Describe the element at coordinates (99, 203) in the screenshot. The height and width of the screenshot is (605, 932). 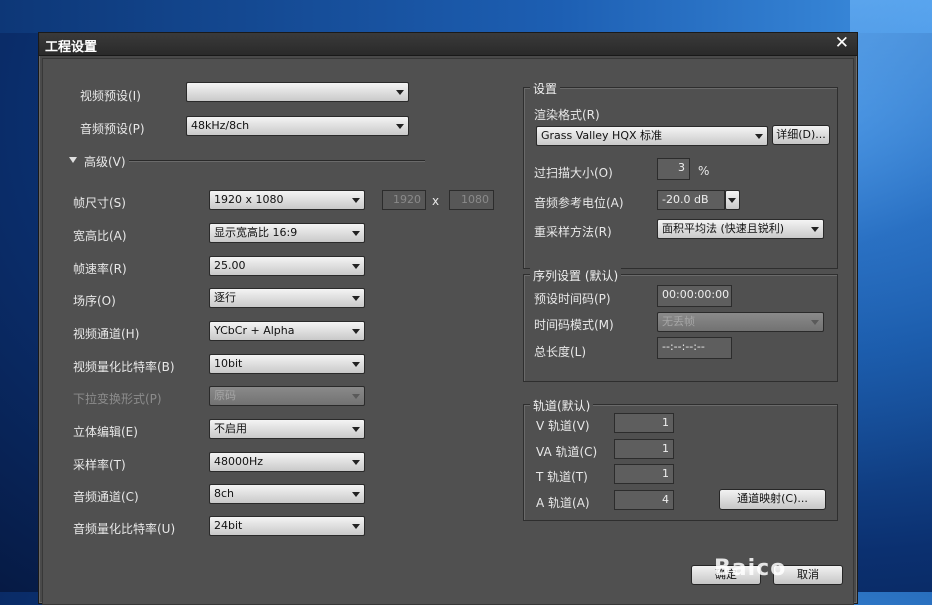
I see `frame-size-label: 帧尺寸(S)` at that location.